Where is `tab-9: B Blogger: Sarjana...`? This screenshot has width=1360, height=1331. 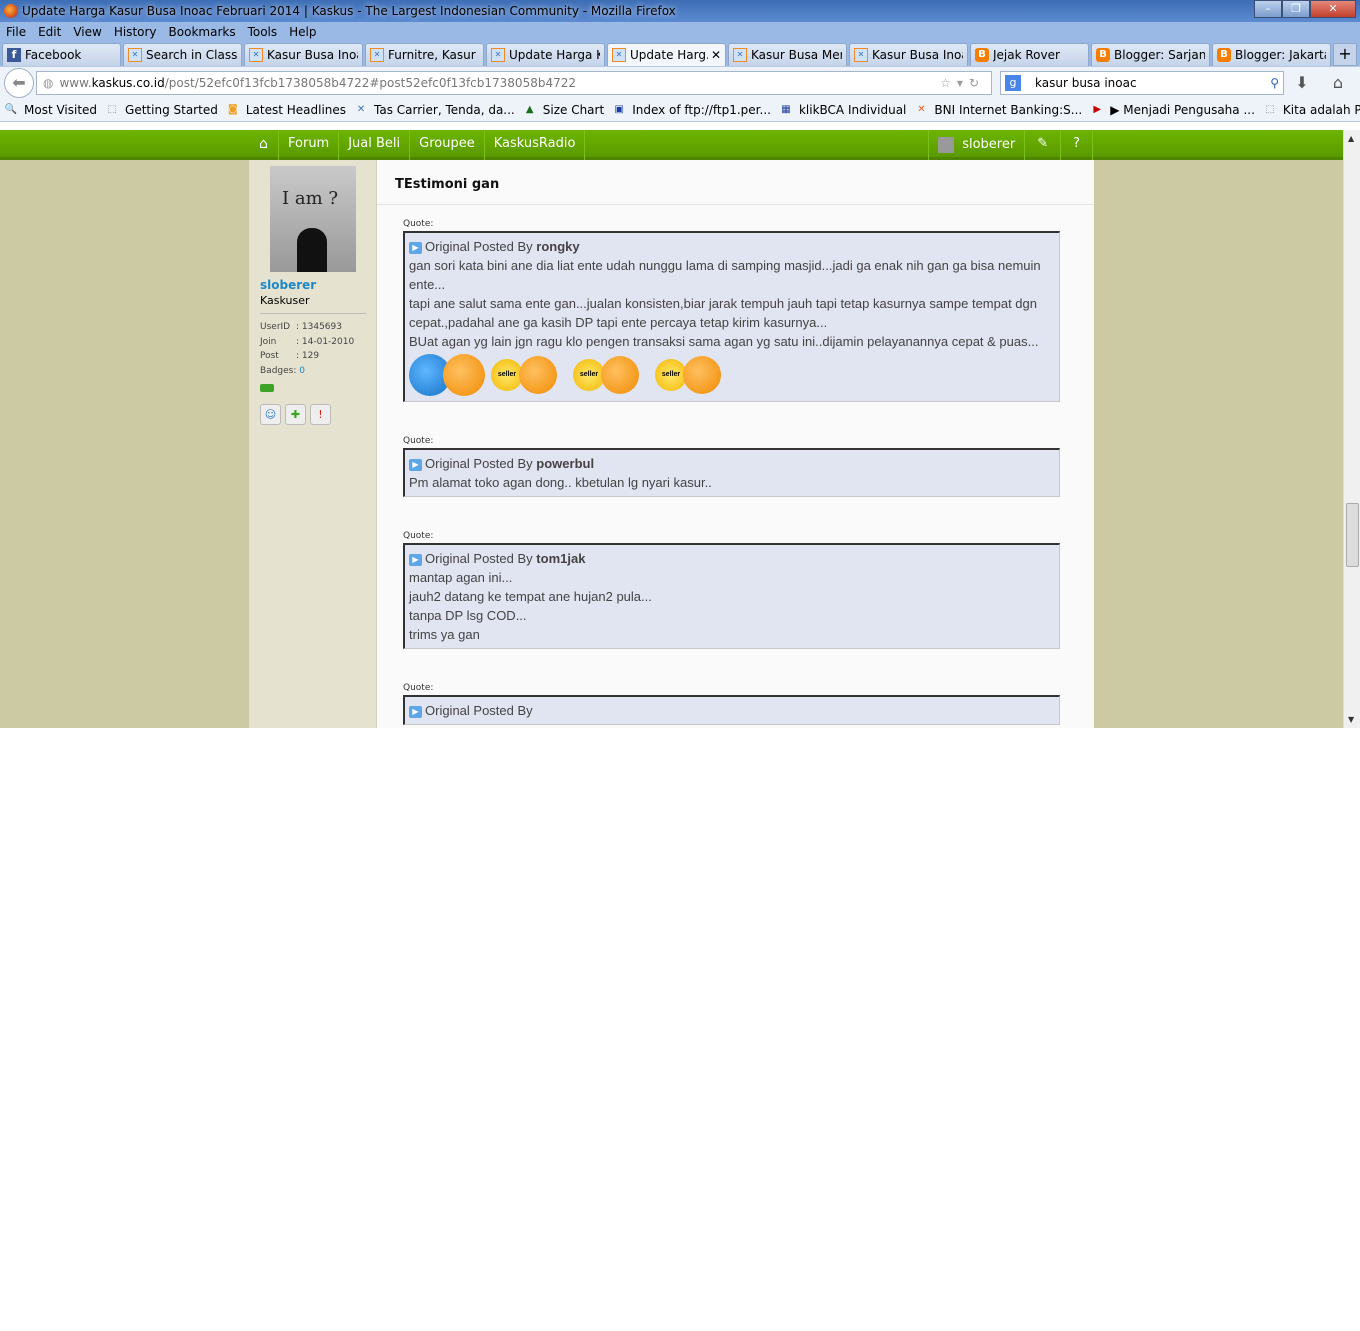 tab-9: B Blogger: Sarjana... is located at coordinates (1150, 54).